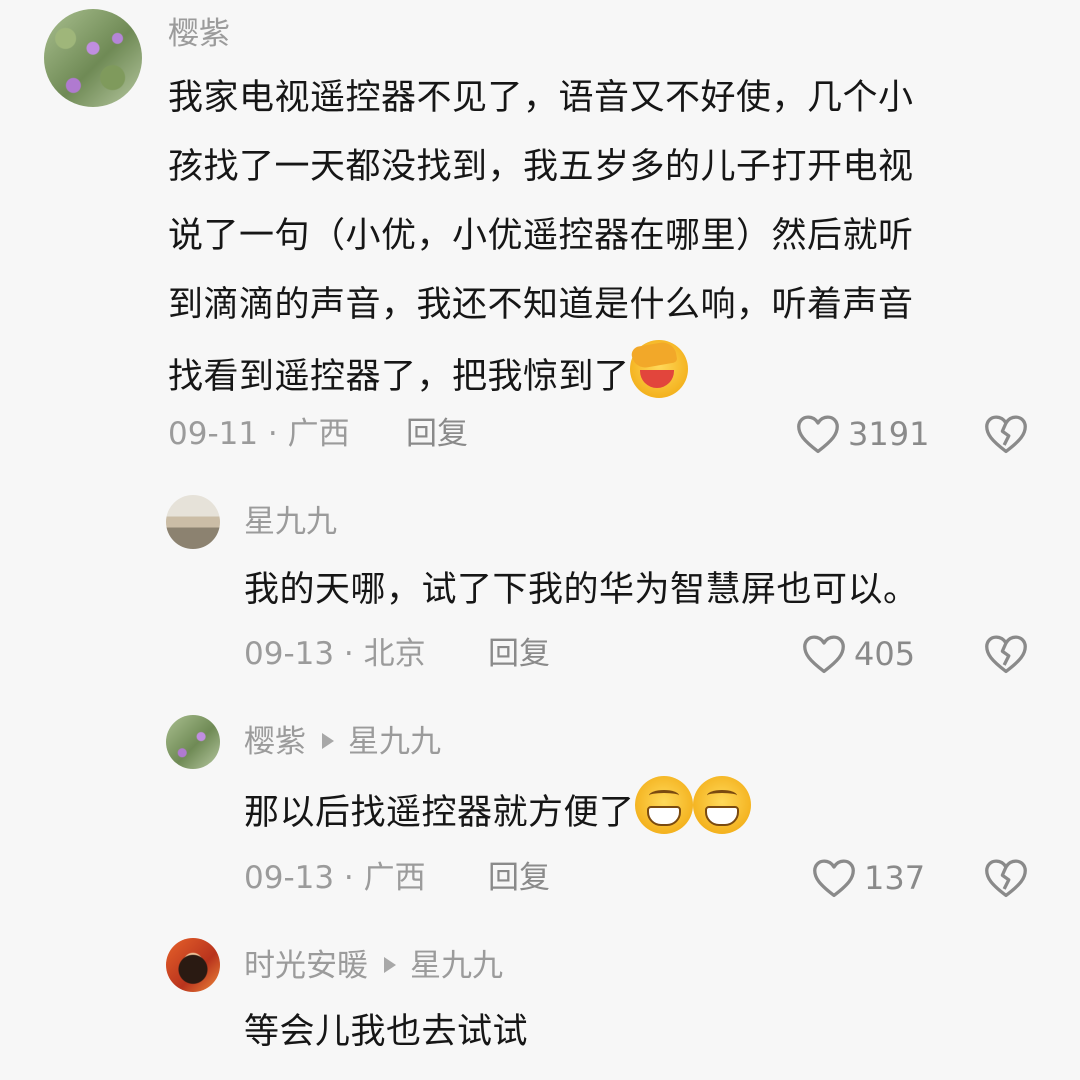 The width and height of the screenshot is (1080, 1080). Describe the element at coordinates (895, 878) in the screenshot. I see `like-count: 137` at that location.